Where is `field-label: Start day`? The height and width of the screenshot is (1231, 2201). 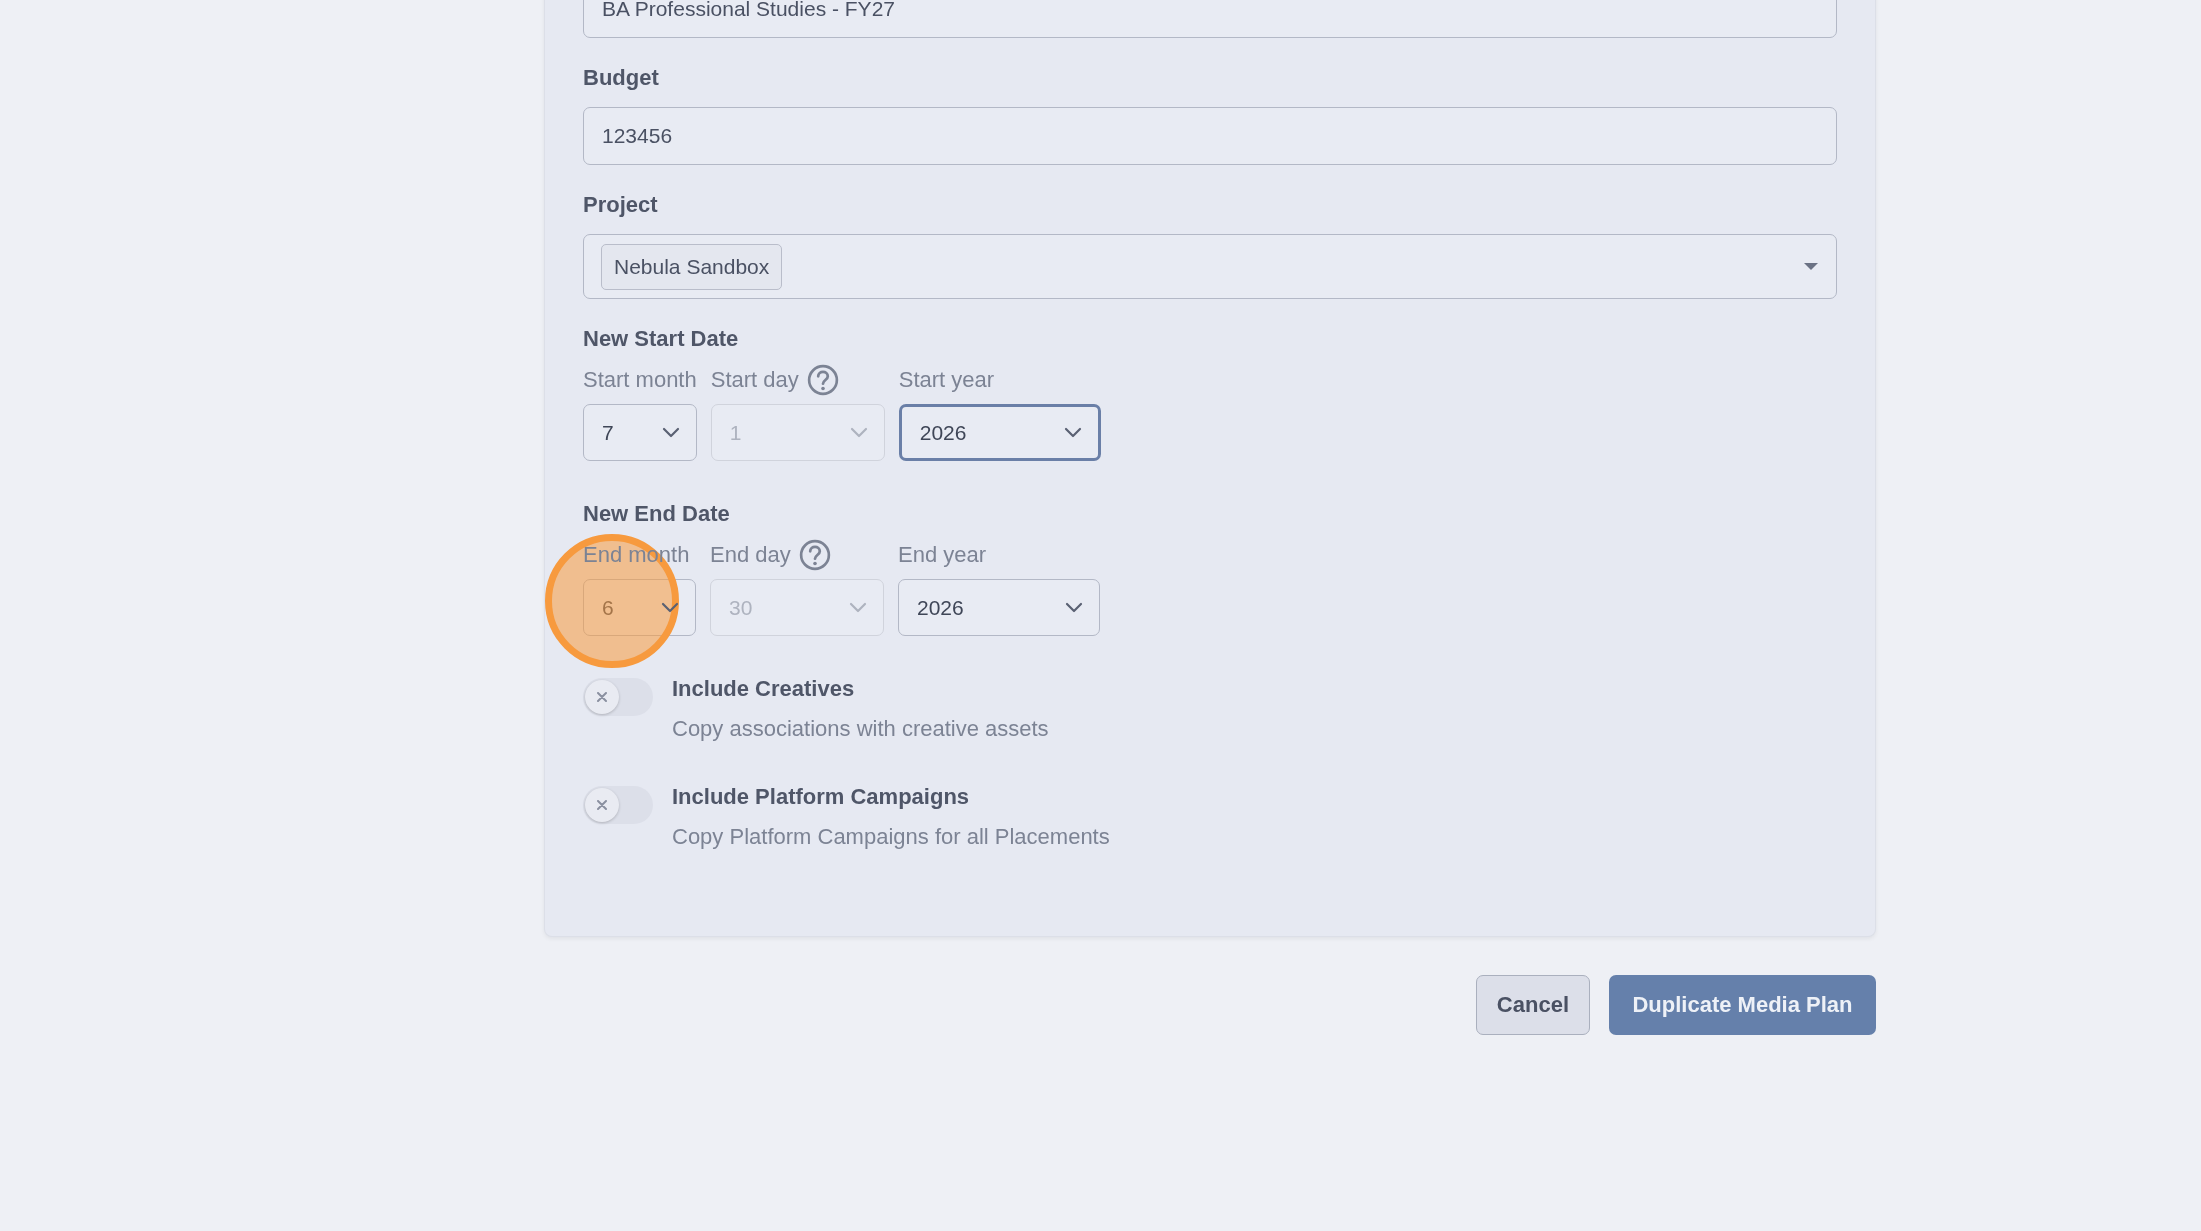
field-label: Start day is located at coordinates (754, 380).